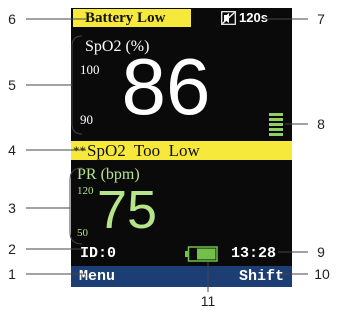 The width and height of the screenshot is (341, 310). Describe the element at coordinates (253, 17) in the screenshot. I see `mute-countdown: 120s` at that location.